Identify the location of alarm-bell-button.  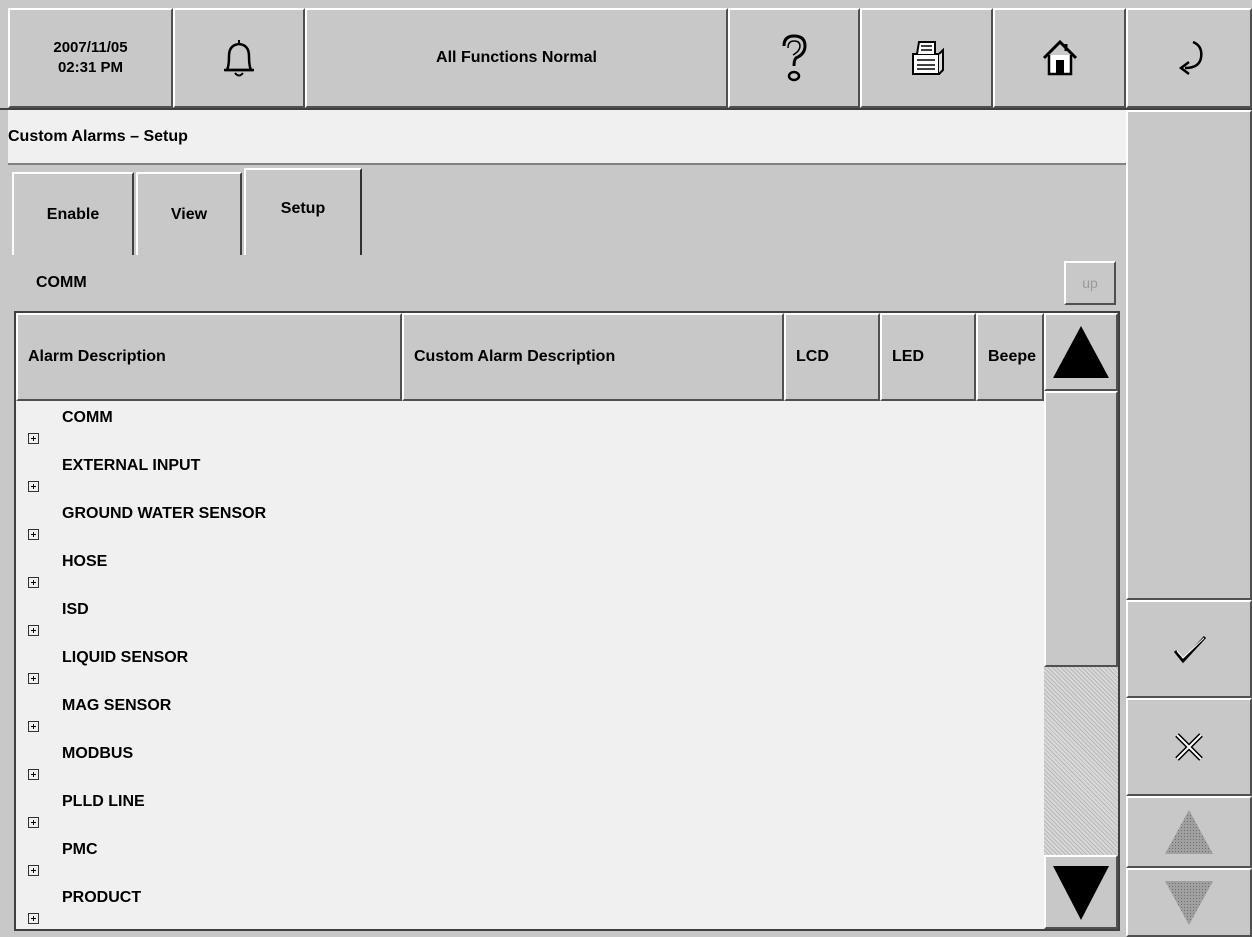
(239, 58).